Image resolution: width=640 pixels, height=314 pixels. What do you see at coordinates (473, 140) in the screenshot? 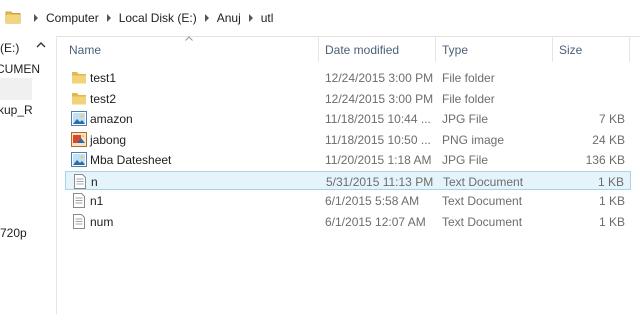
I see `file-type: PNG image` at bounding box center [473, 140].